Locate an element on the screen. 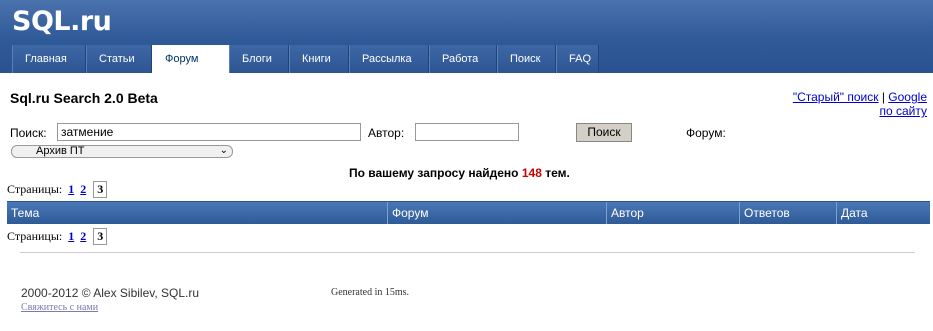 The image size is (933, 331). nav-blogs: Блоги is located at coordinates (259, 59).